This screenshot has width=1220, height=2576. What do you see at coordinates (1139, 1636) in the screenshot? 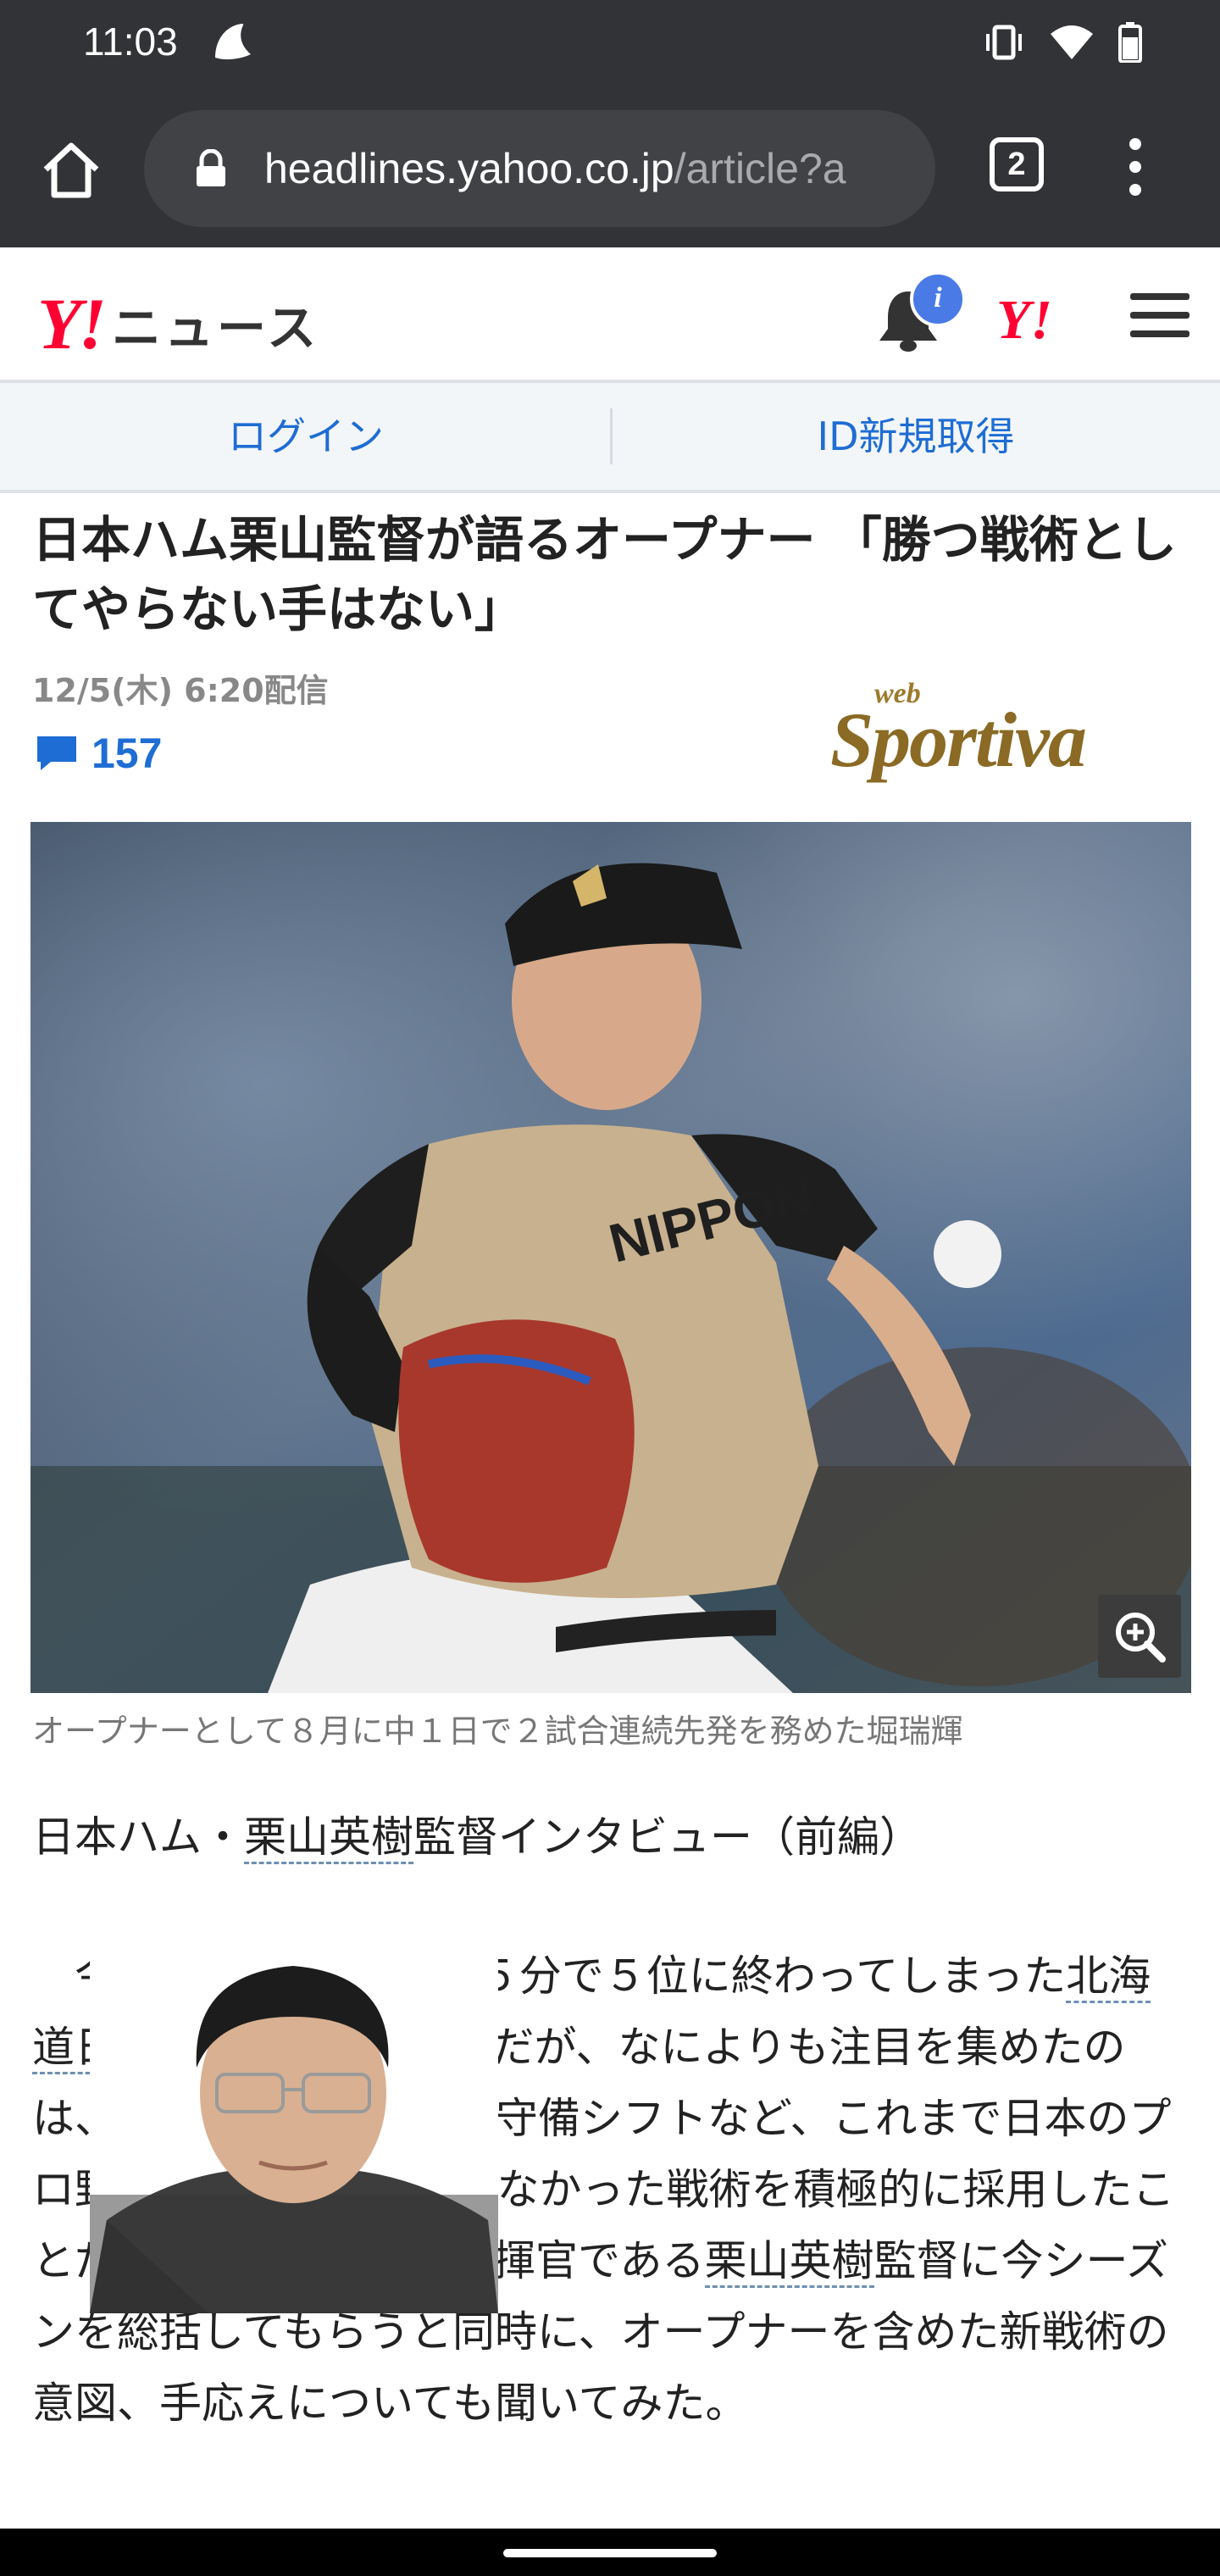
I see `zoom-icon` at bounding box center [1139, 1636].